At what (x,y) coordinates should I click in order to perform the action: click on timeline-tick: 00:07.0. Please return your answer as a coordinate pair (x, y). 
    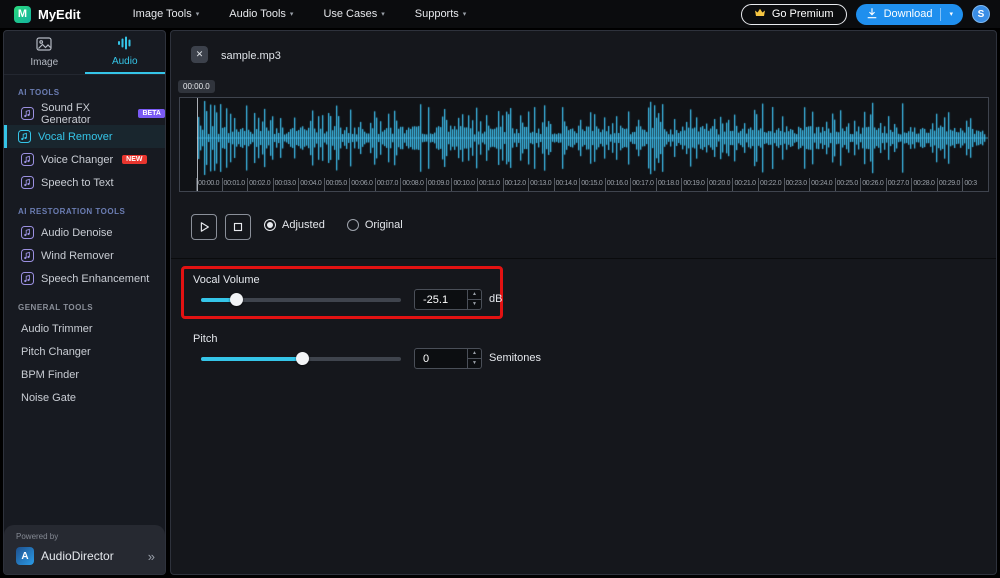
    Looking at the image, I should click on (387, 184).